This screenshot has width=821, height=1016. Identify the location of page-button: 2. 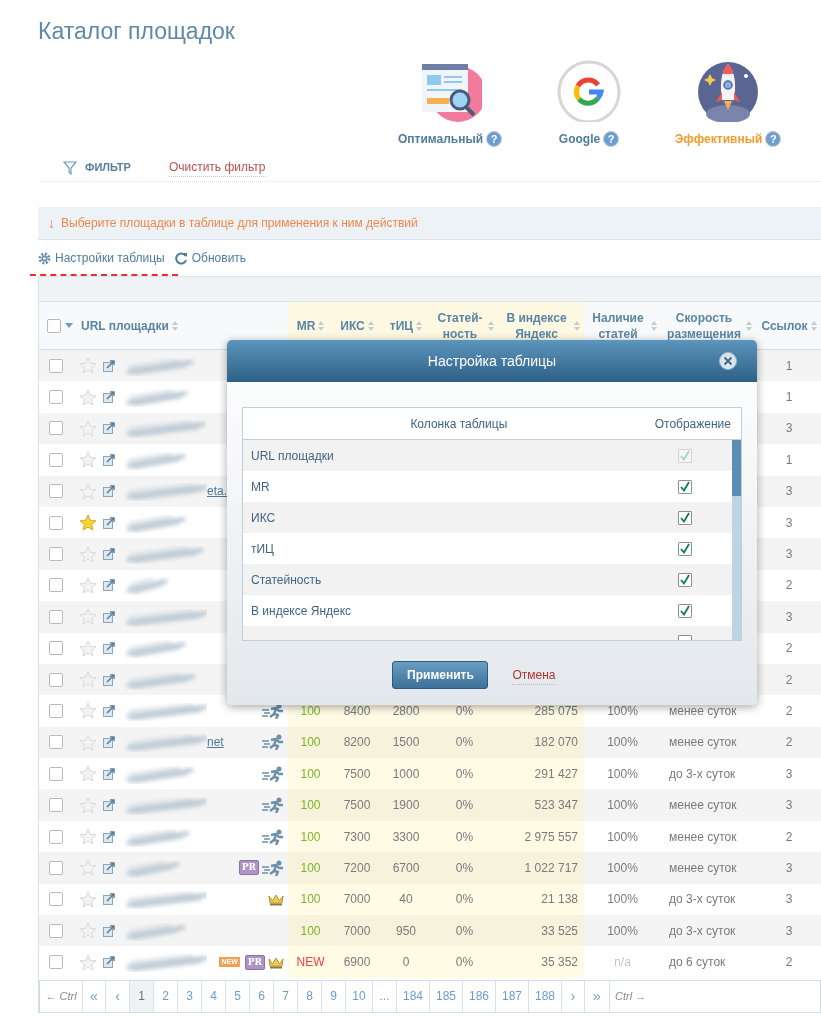
(166, 996).